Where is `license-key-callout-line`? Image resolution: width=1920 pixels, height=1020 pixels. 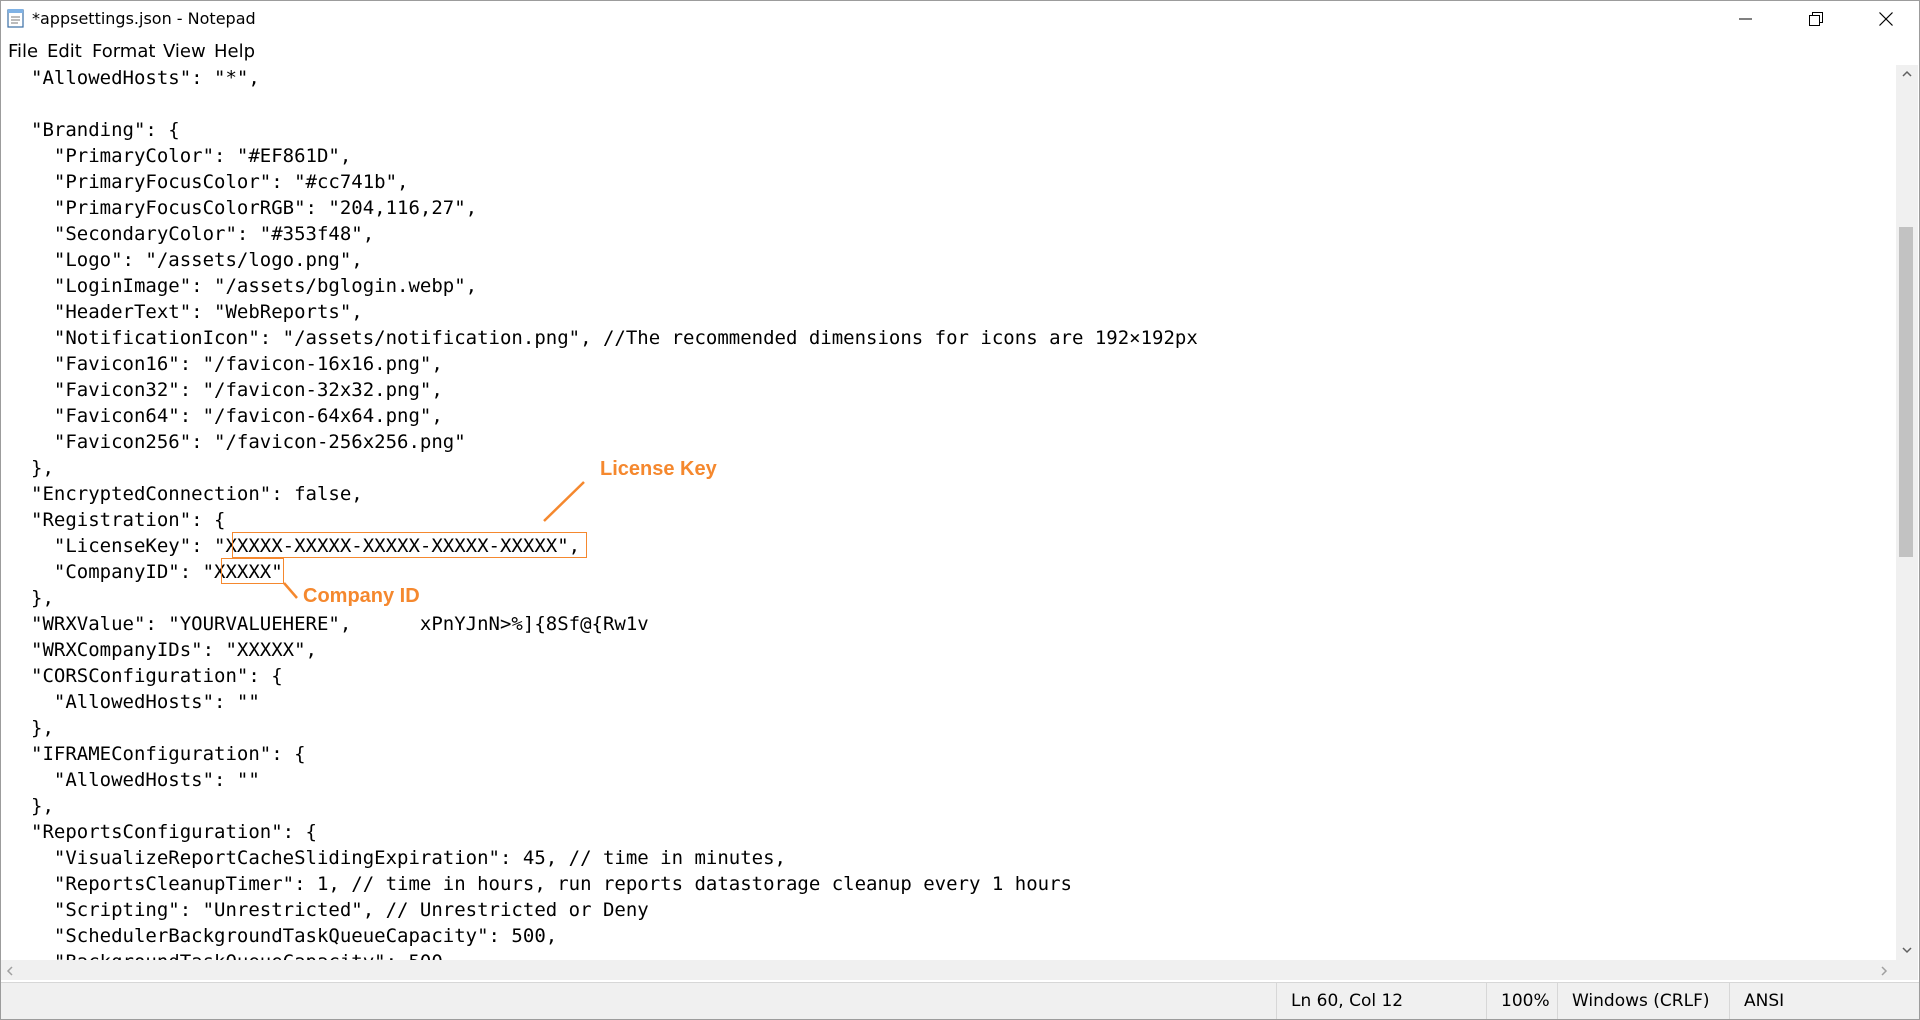 license-key-callout-line is located at coordinates (564, 501).